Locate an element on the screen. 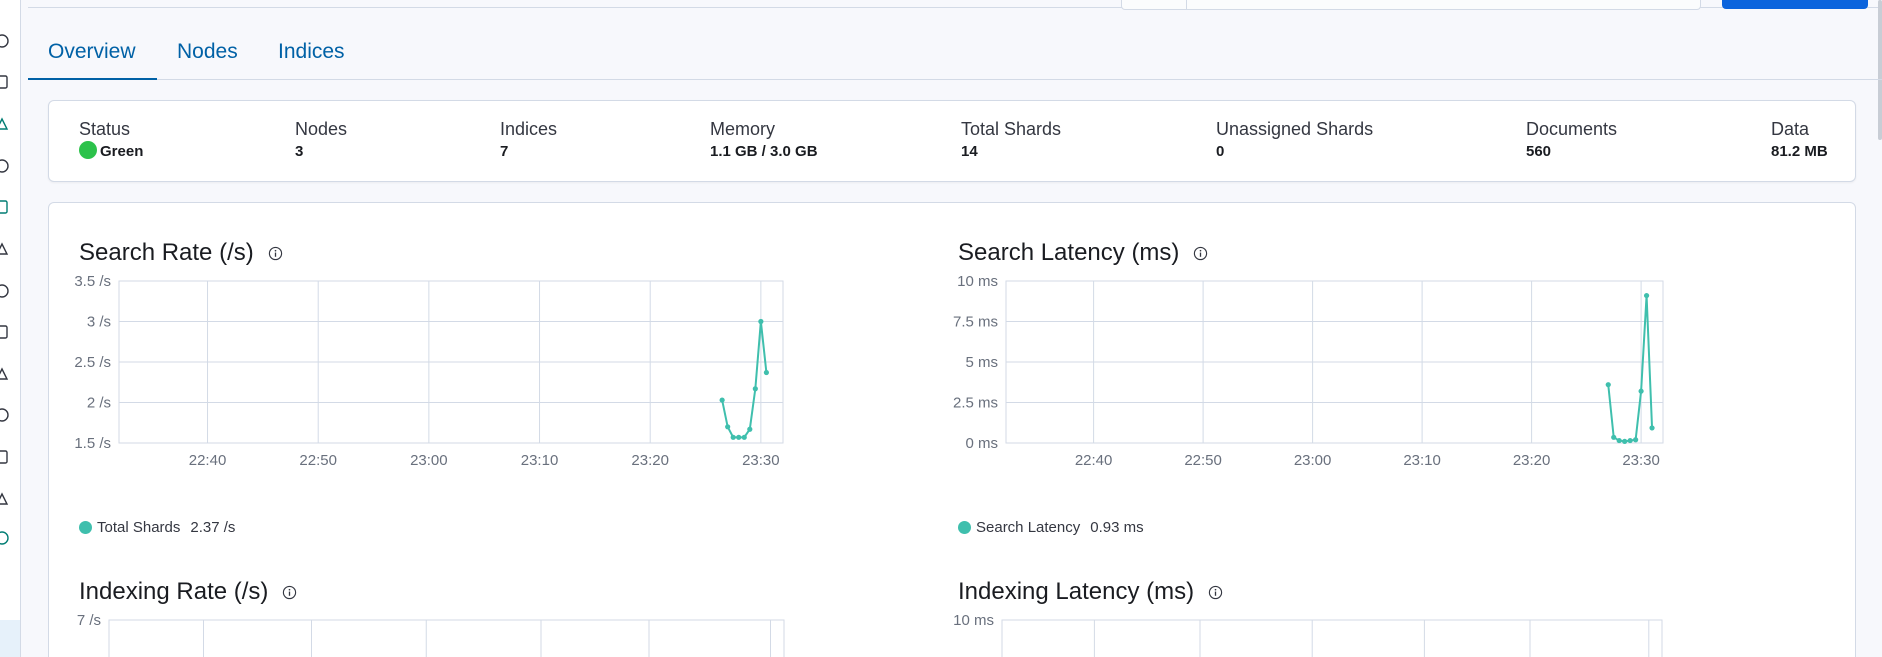  stat-total-shards: Total Shards 14 is located at coordinates (1011, 139).